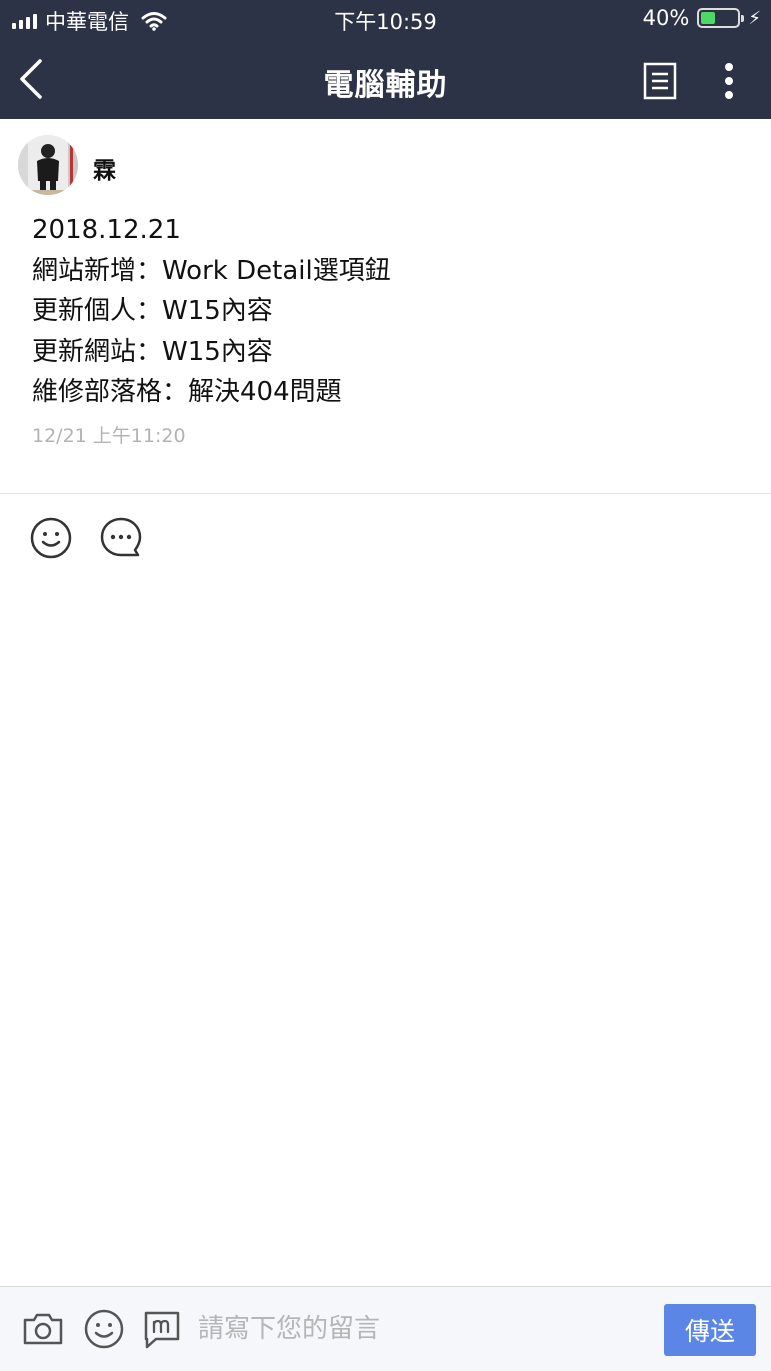 The image size is (771, 1371). Describe the element at coordinates (666, 18) in the screenshot. I see `battery-percent: 40%` at that location.